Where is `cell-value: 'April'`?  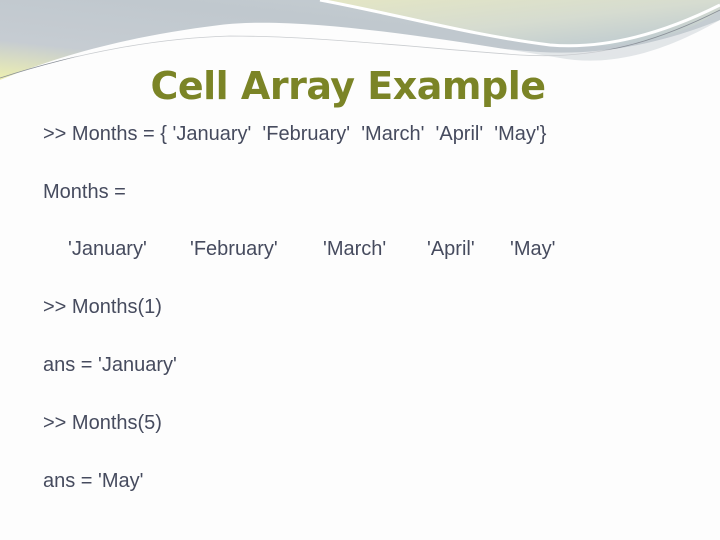 cell-value: 'April' is located at coordinates (451, 249).